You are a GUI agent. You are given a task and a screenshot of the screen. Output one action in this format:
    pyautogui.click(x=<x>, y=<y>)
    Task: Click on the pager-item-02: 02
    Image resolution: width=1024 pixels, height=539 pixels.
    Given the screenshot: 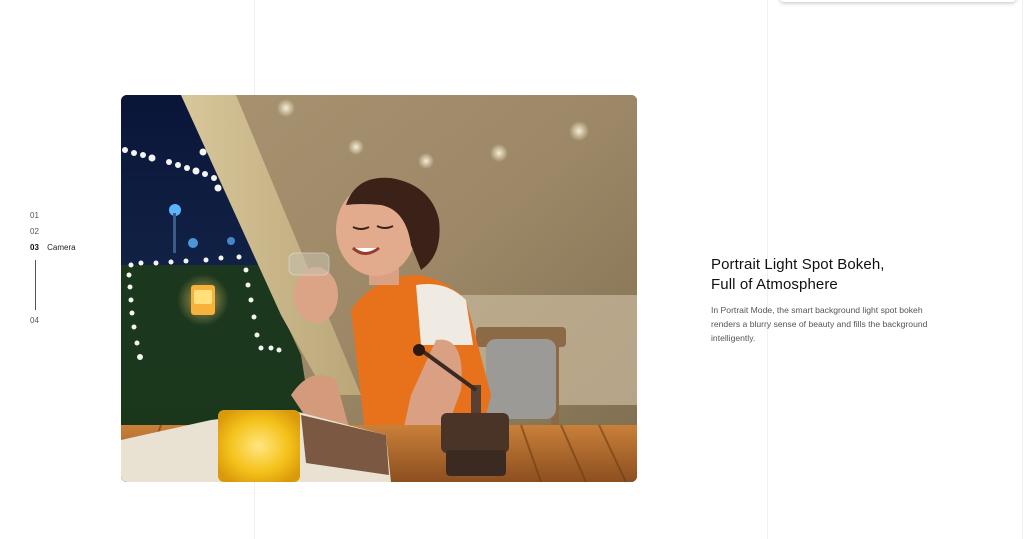 What is the action you would take?
    pyautogui.click(x=34, y=232)
    